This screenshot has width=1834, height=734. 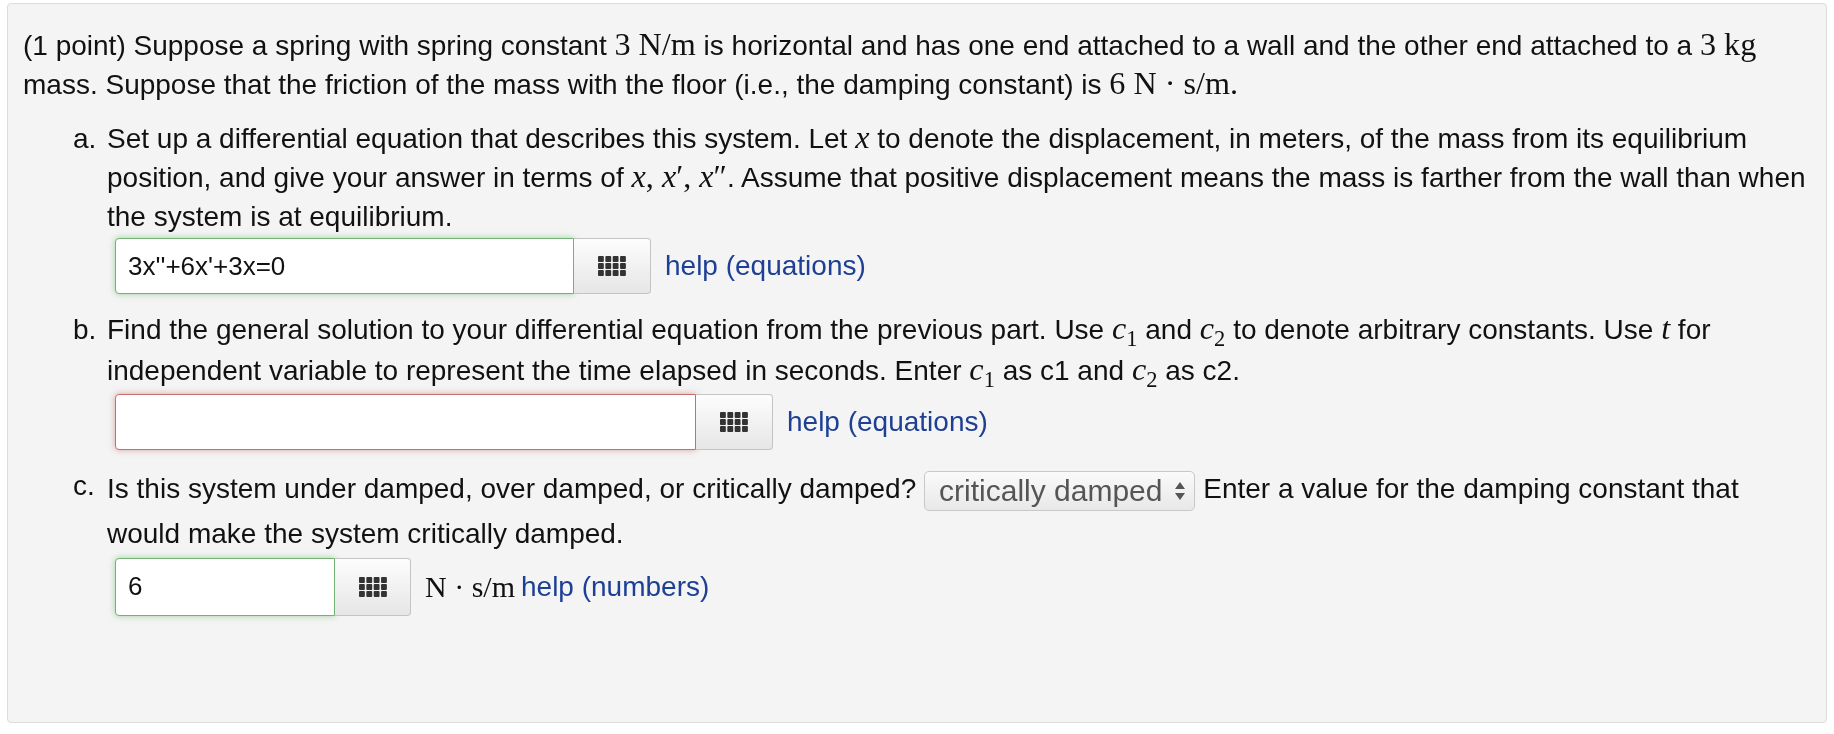 I want to click on answer-field: 3x''+6x'+3x=0, so click(x=344, y=266).